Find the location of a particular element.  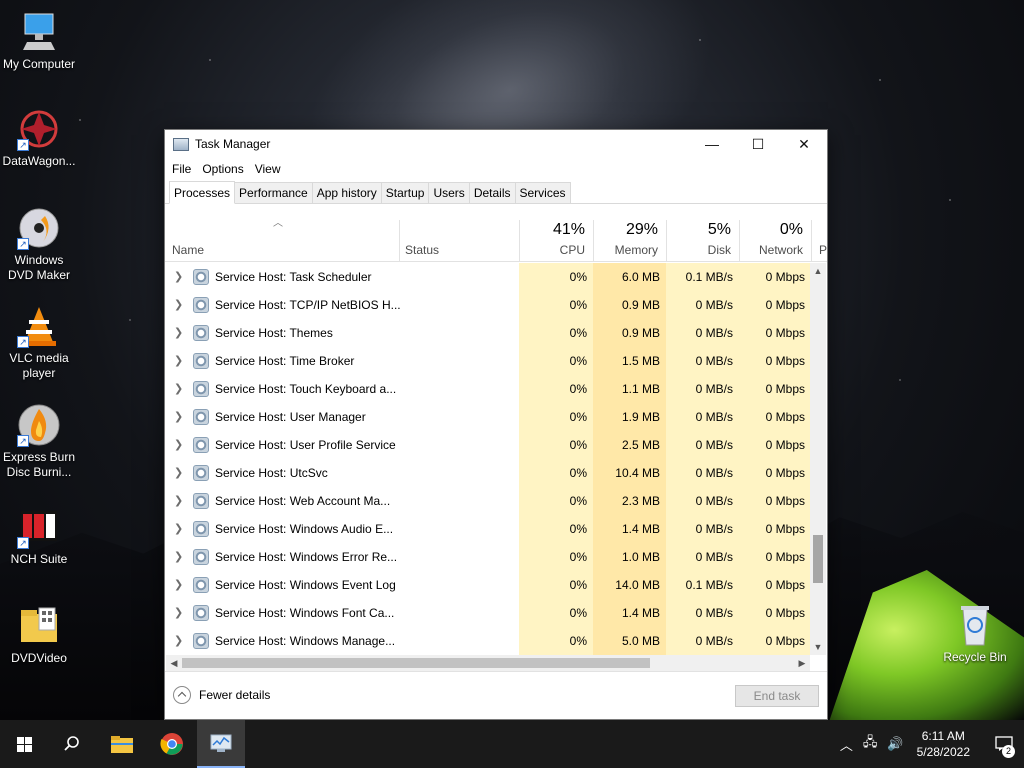

horizontal-scrollbar: ◀ ▶ is located at coordinates (488, 663).